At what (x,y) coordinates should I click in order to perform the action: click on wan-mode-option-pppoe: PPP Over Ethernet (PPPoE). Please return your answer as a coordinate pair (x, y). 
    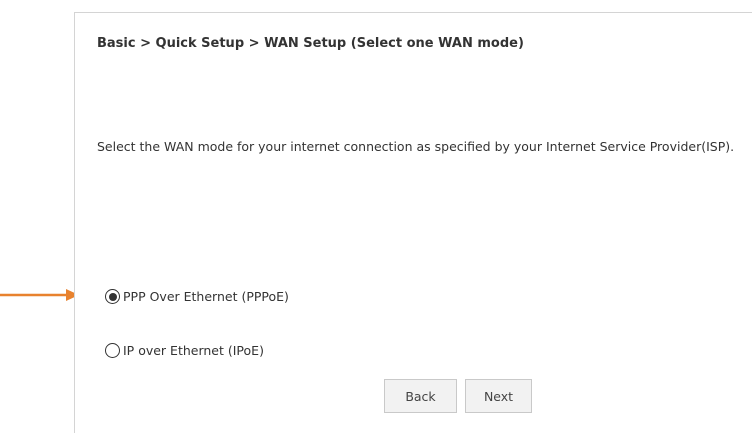
    Looking at the image, I should click on (197, 296).